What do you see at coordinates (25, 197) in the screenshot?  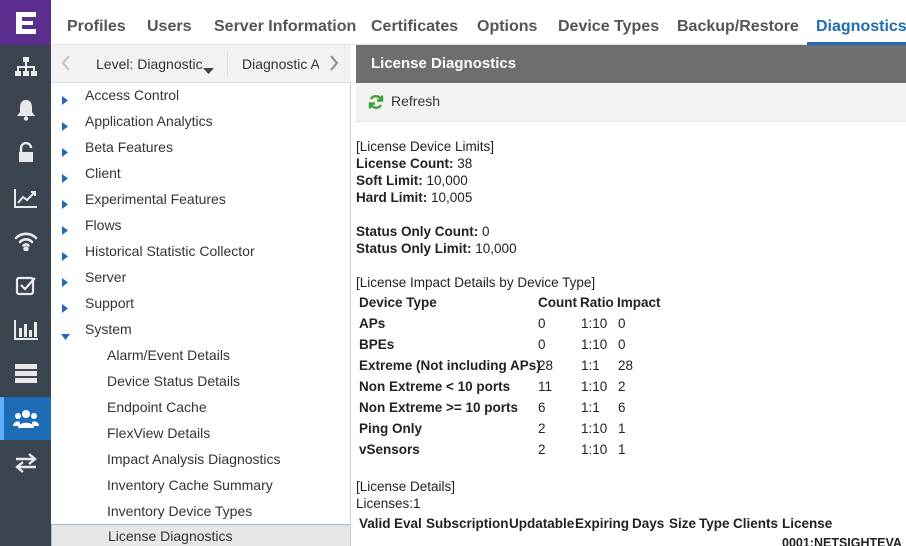 I see `line-chart-icon` at bounding box center [25, 197].